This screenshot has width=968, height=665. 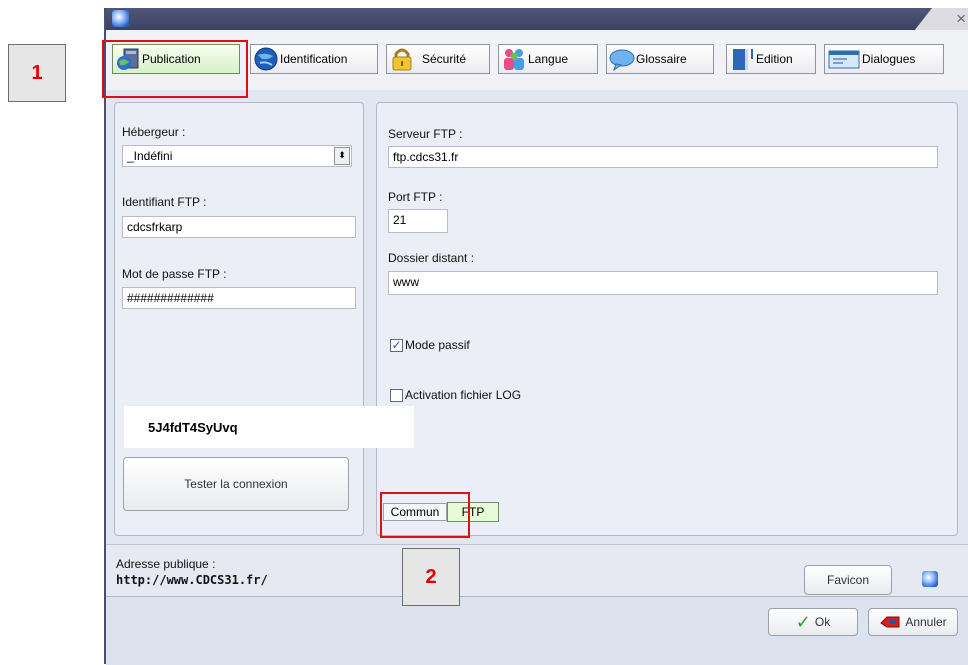 What do you see at coordinates (431, 258) in the screenshot?
I see `folder-label: Dossier distant :` at bounding box center [431, 258].